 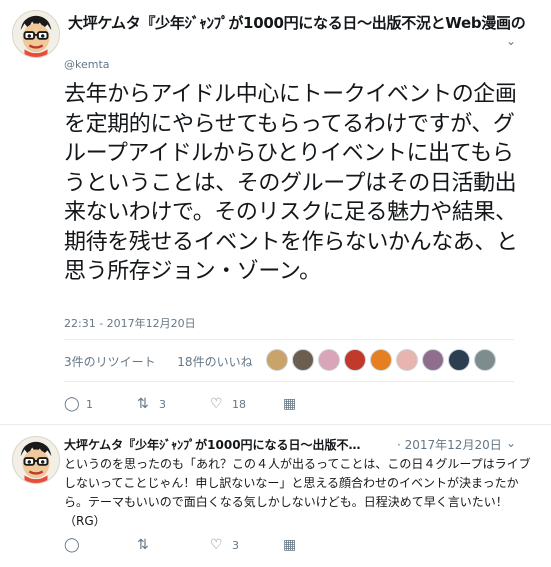 I want to click on retweet-count: 3, so click(x=162, y=404).